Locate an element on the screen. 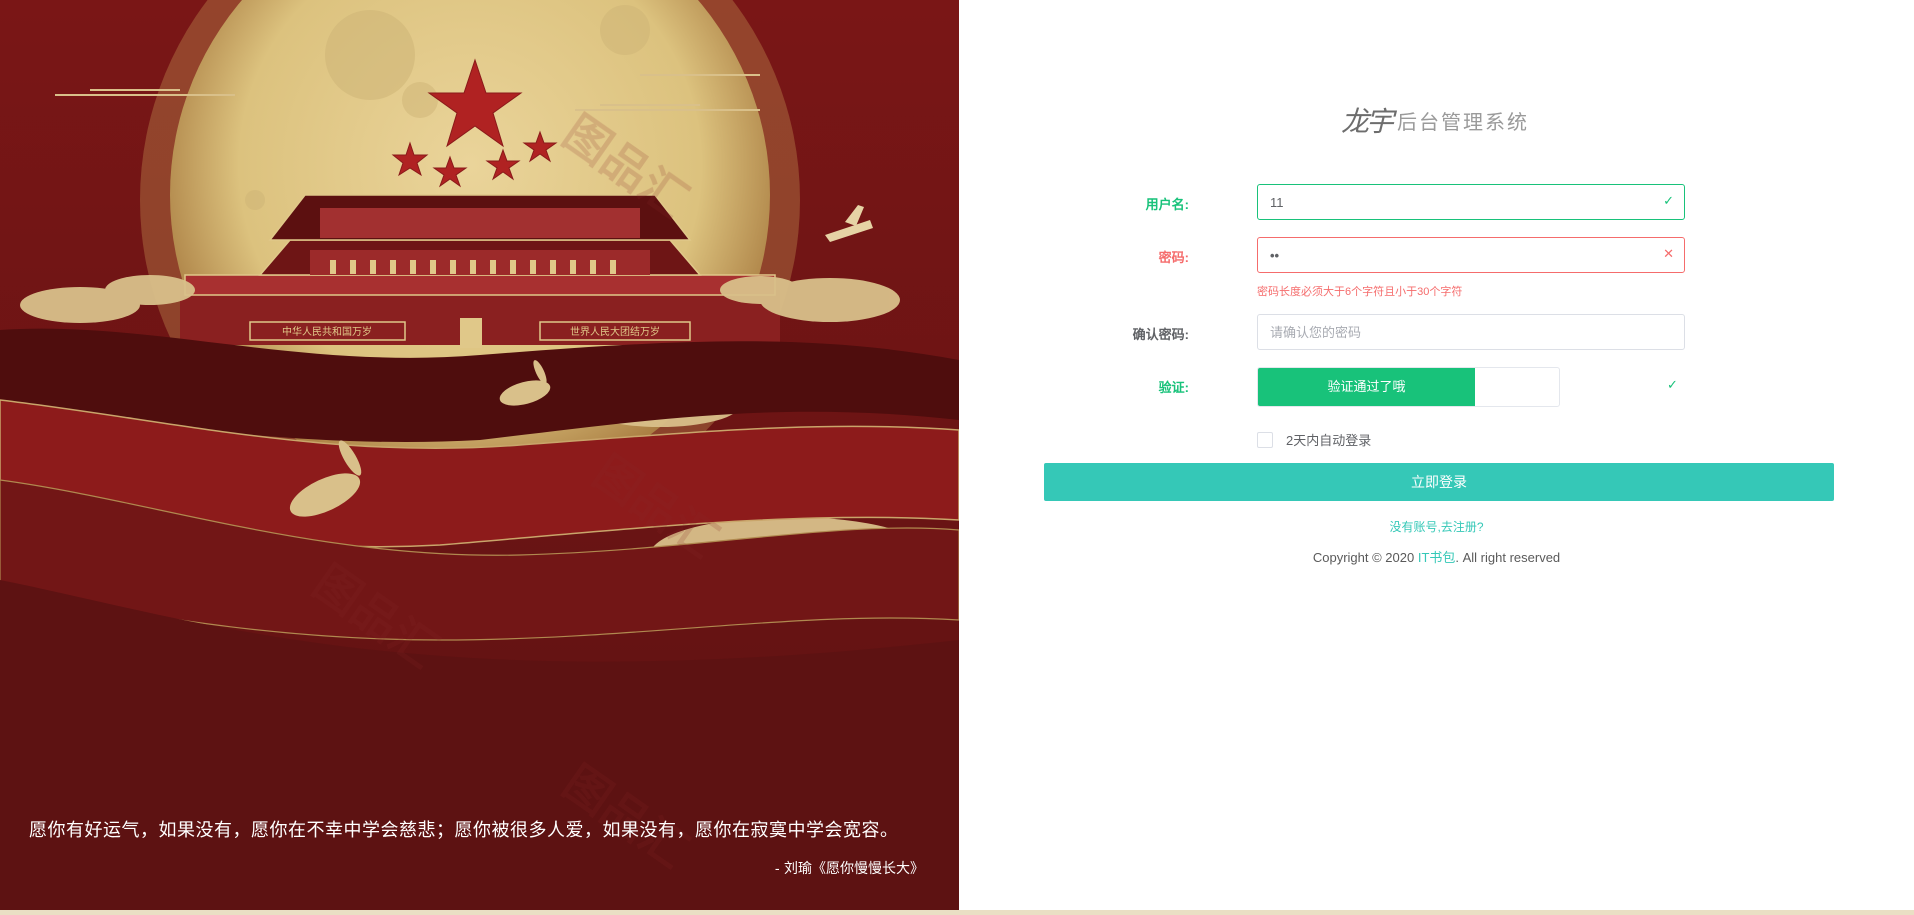  username-field: ✓ is located at coordinates (1471, 202).